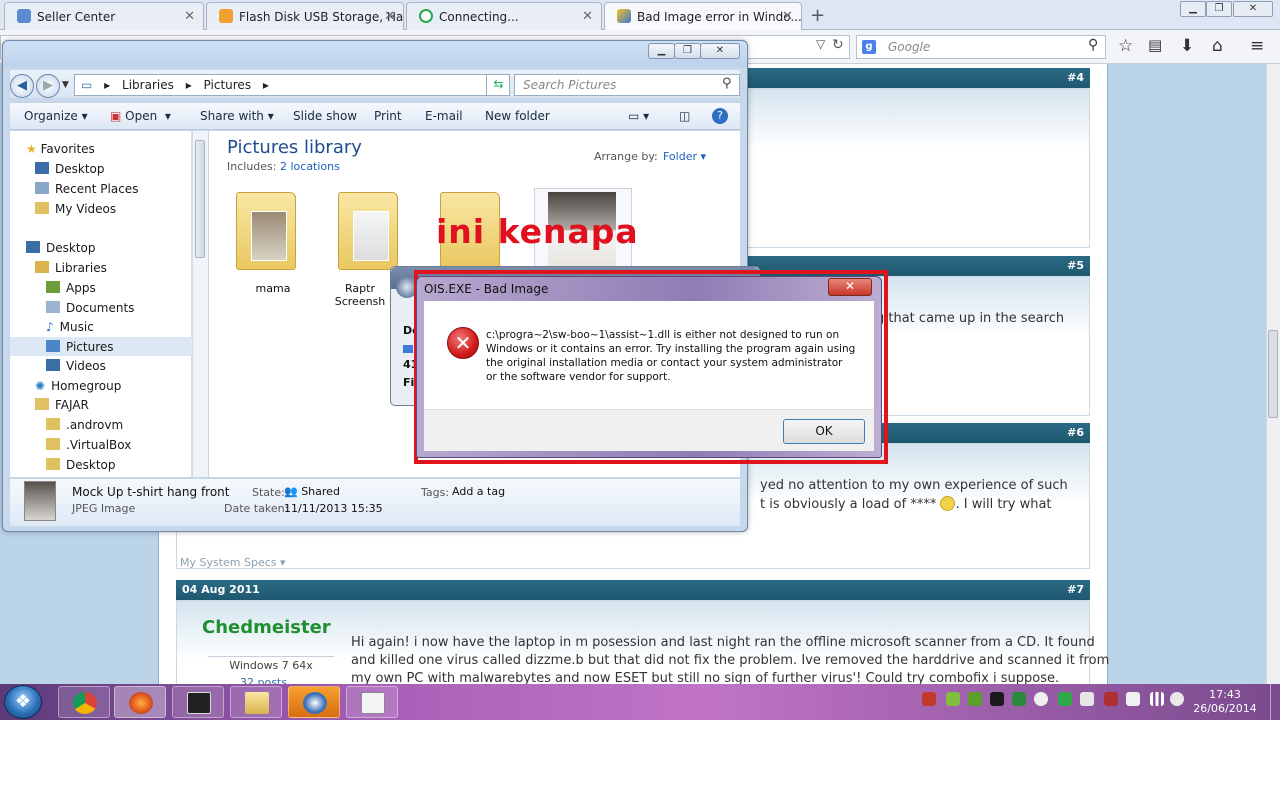 This screenshot has height=792, width=1280. I want to click on breadcrumb-sep-icon: ▸, so click(265, 85).